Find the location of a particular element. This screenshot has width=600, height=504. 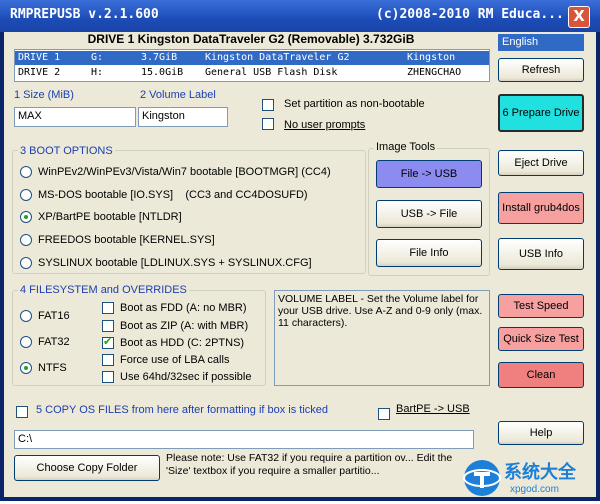

non-bootable-label: Set partition as non-bootable is located at coordinates (354, 104).